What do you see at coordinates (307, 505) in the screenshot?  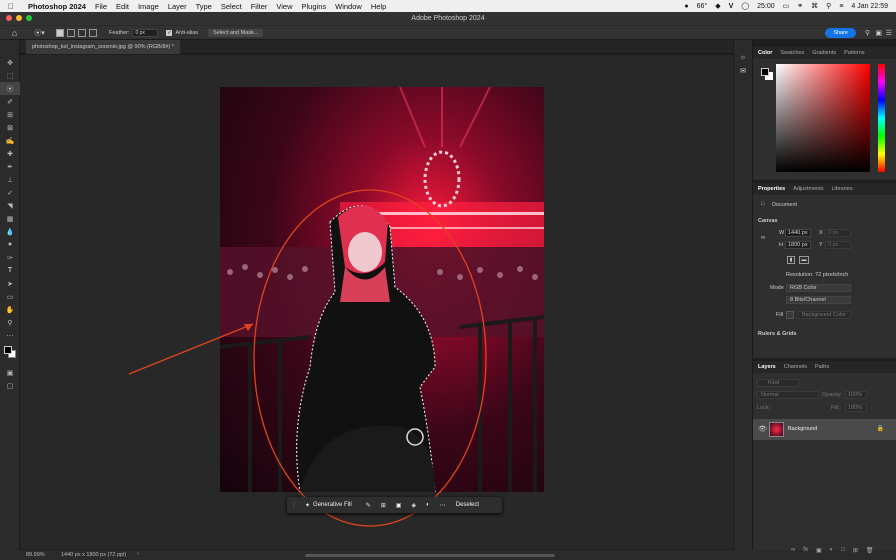 I see `generative-fill-icon: ✦` at bounding box center [307, 505].